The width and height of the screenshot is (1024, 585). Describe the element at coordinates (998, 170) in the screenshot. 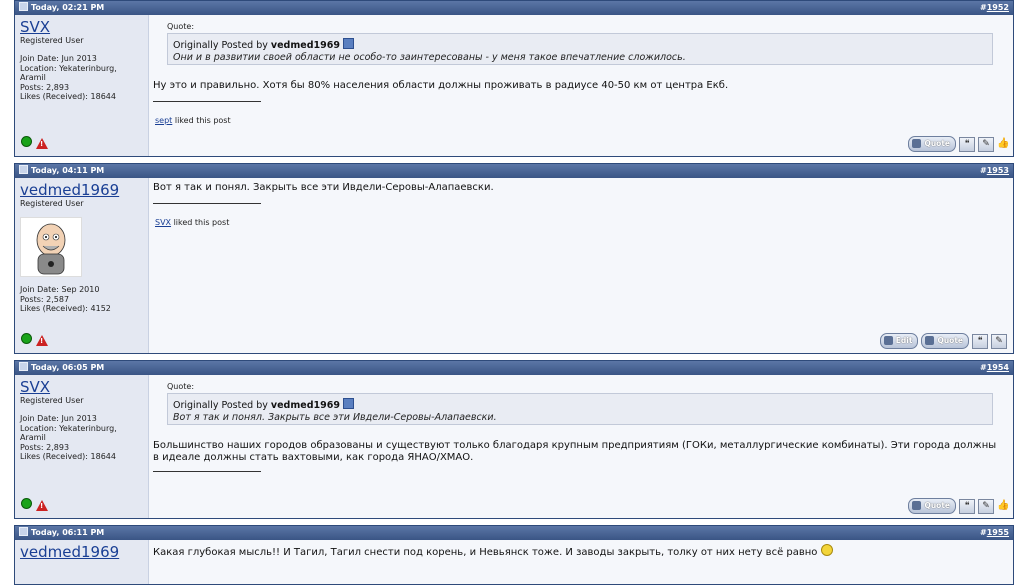

I see `post-permalink: 1953` at that location.